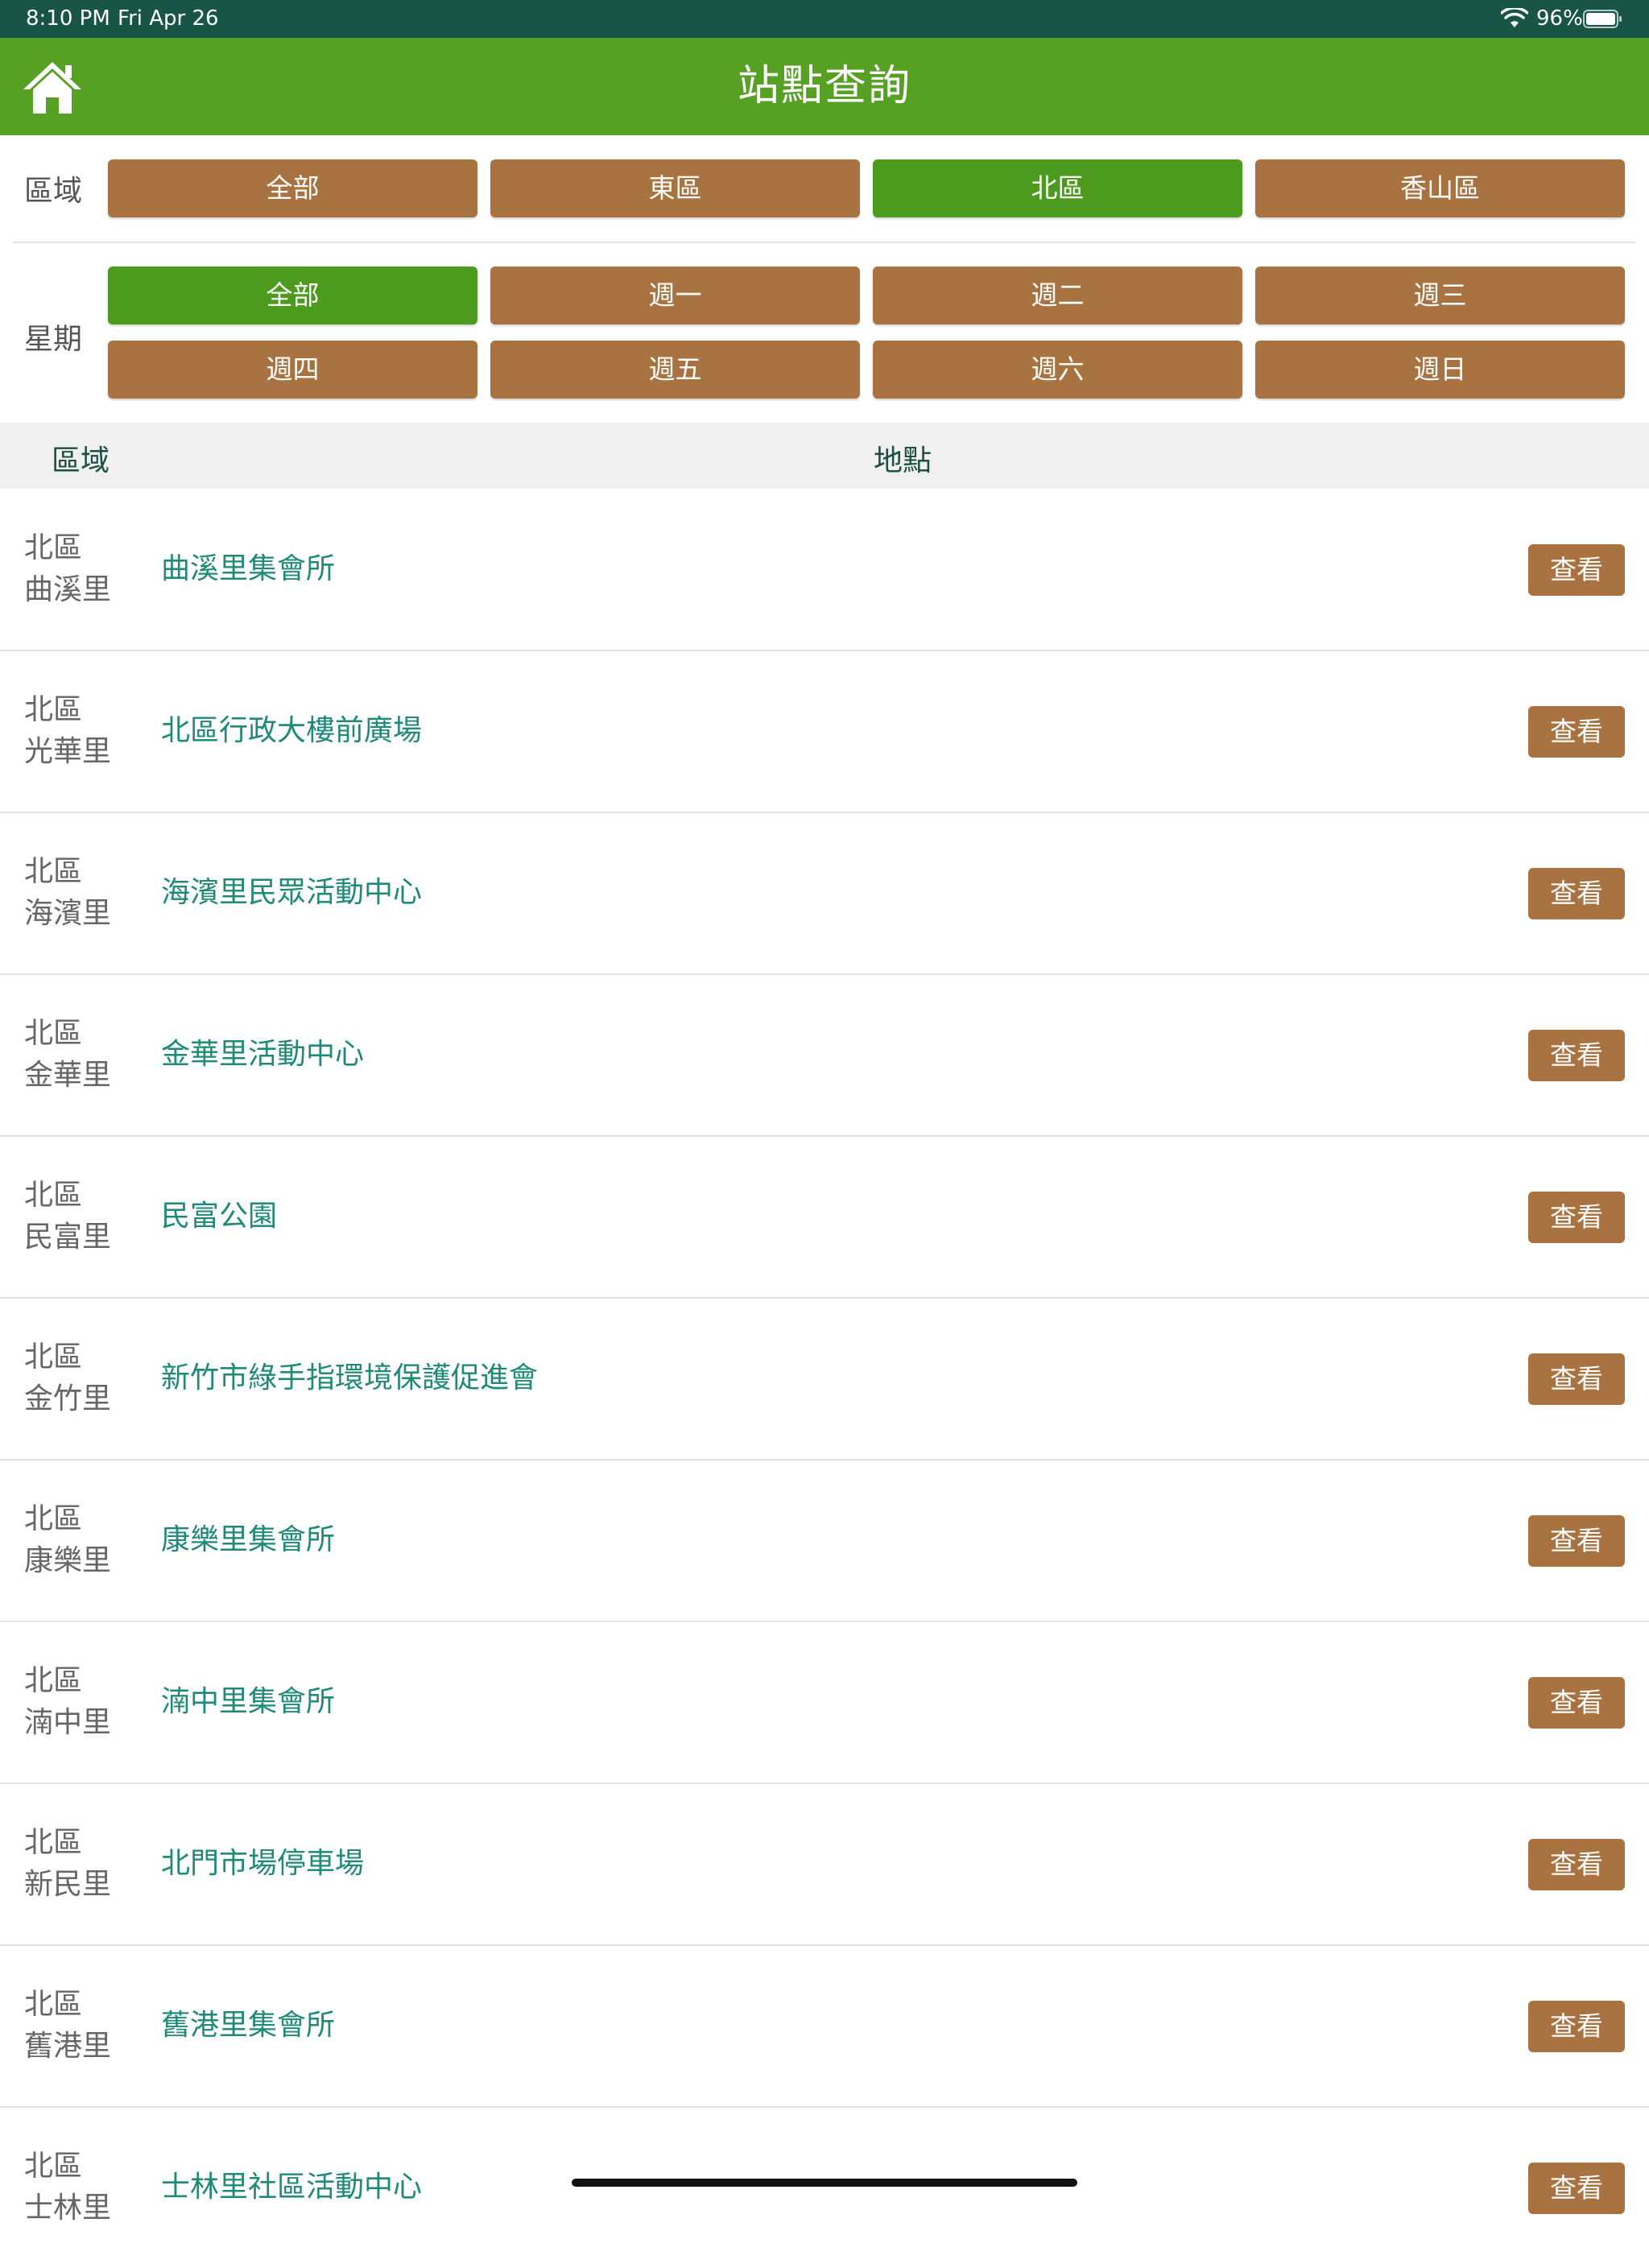 This screenshot has height=2268, width=1649. What do you see at coordinates (349, 1378) in the screenshot?
I see `row-place: 新竹市綠手指環境保護促進會` at bounding box center [349, 1378].